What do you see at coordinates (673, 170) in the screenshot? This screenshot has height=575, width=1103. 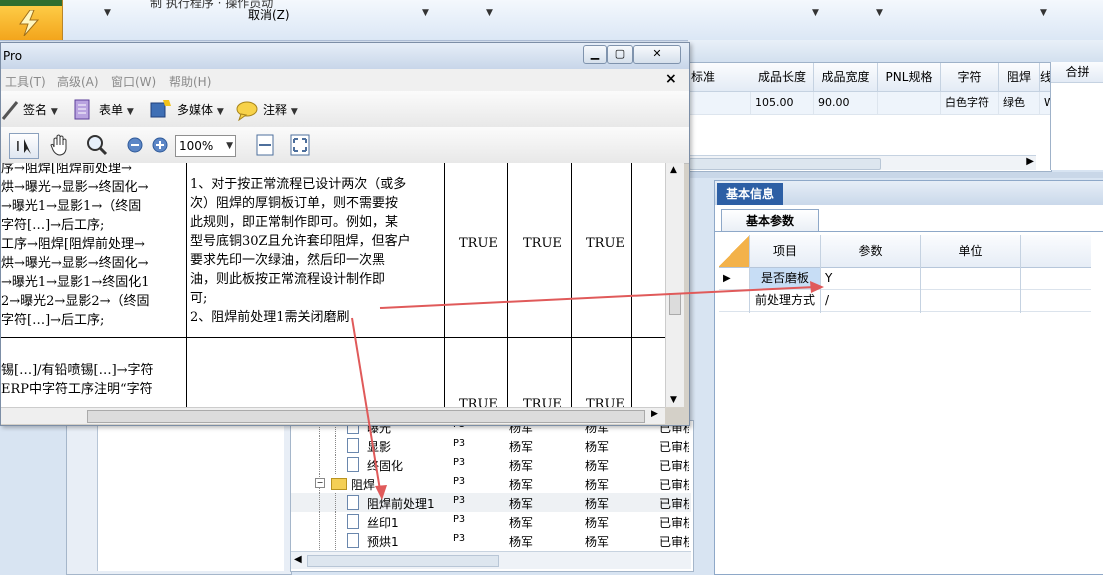 I see `scroll-up-icon: ▲` at bounding box center [673, 170].